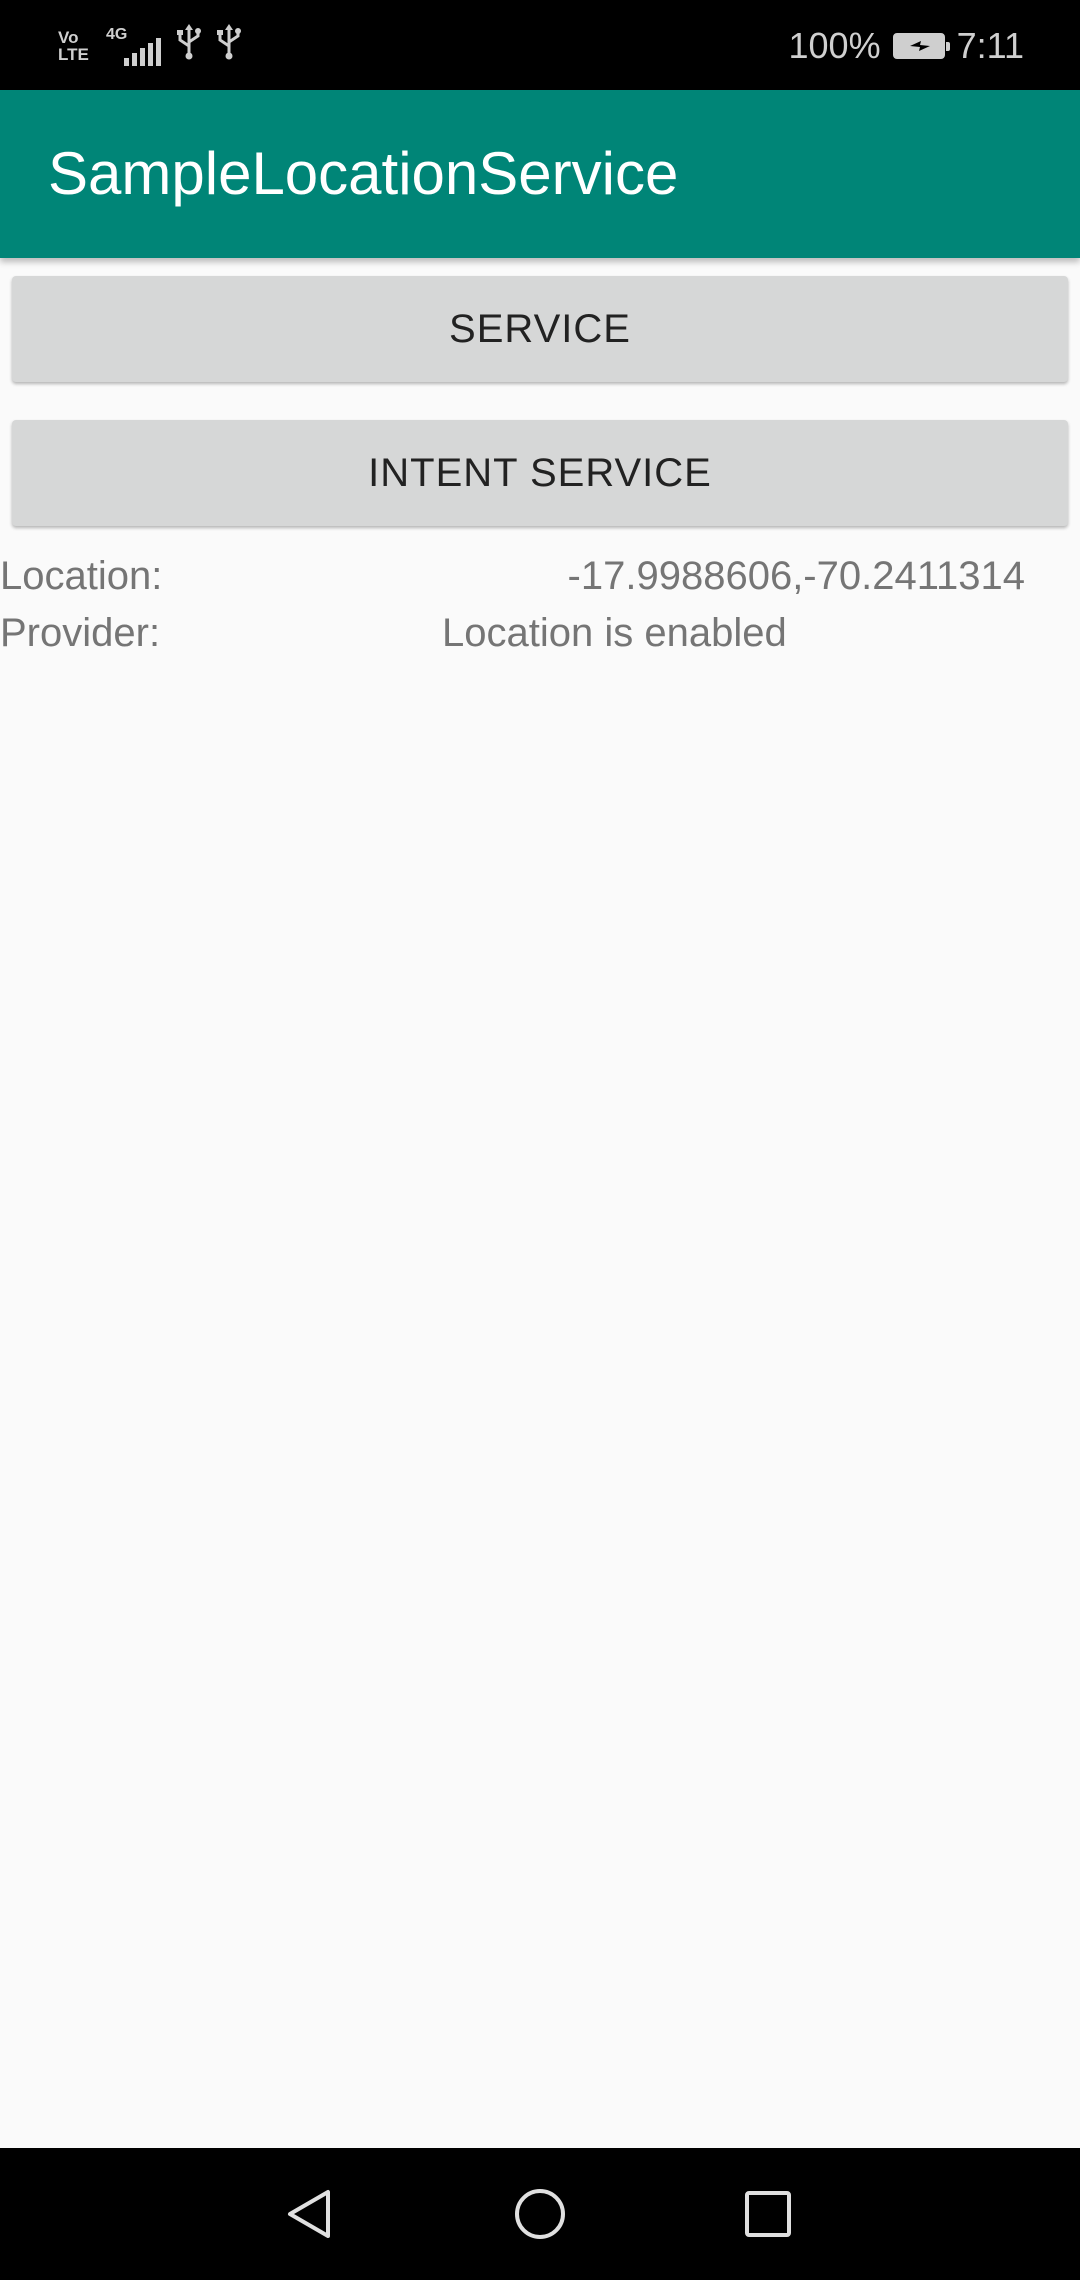  What do you see at coordinates (73, 46) in the screenshot?
I see `volte-icon: Vo LTE` at bounding box center [73, 46].